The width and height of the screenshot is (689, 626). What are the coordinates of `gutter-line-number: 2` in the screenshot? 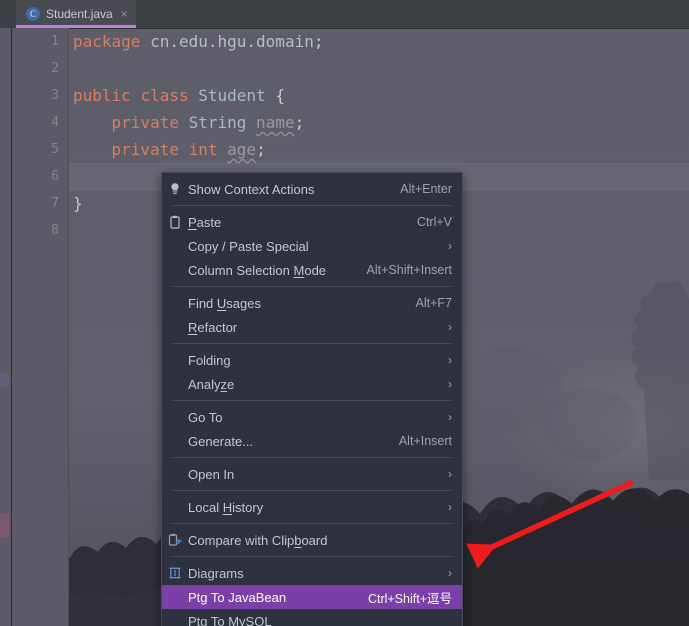 It's located at (35, 68).